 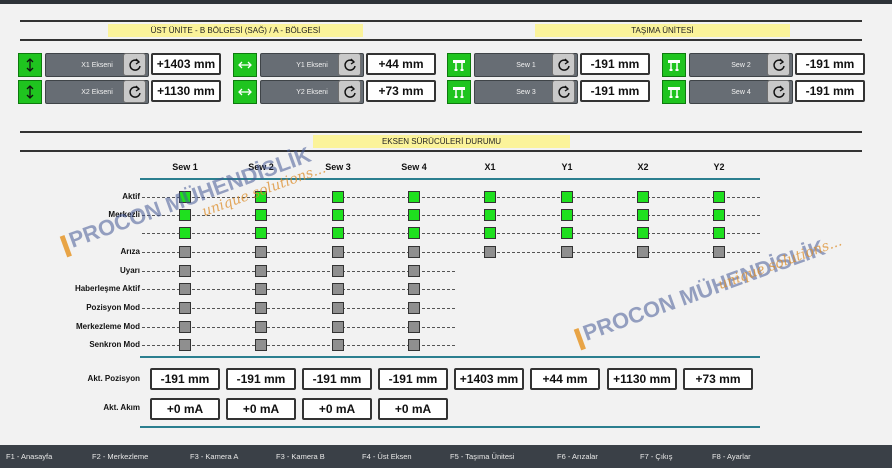 I want to click on axis-value-x2-ekseni: +1130 mm, so click(x=186, y=91).